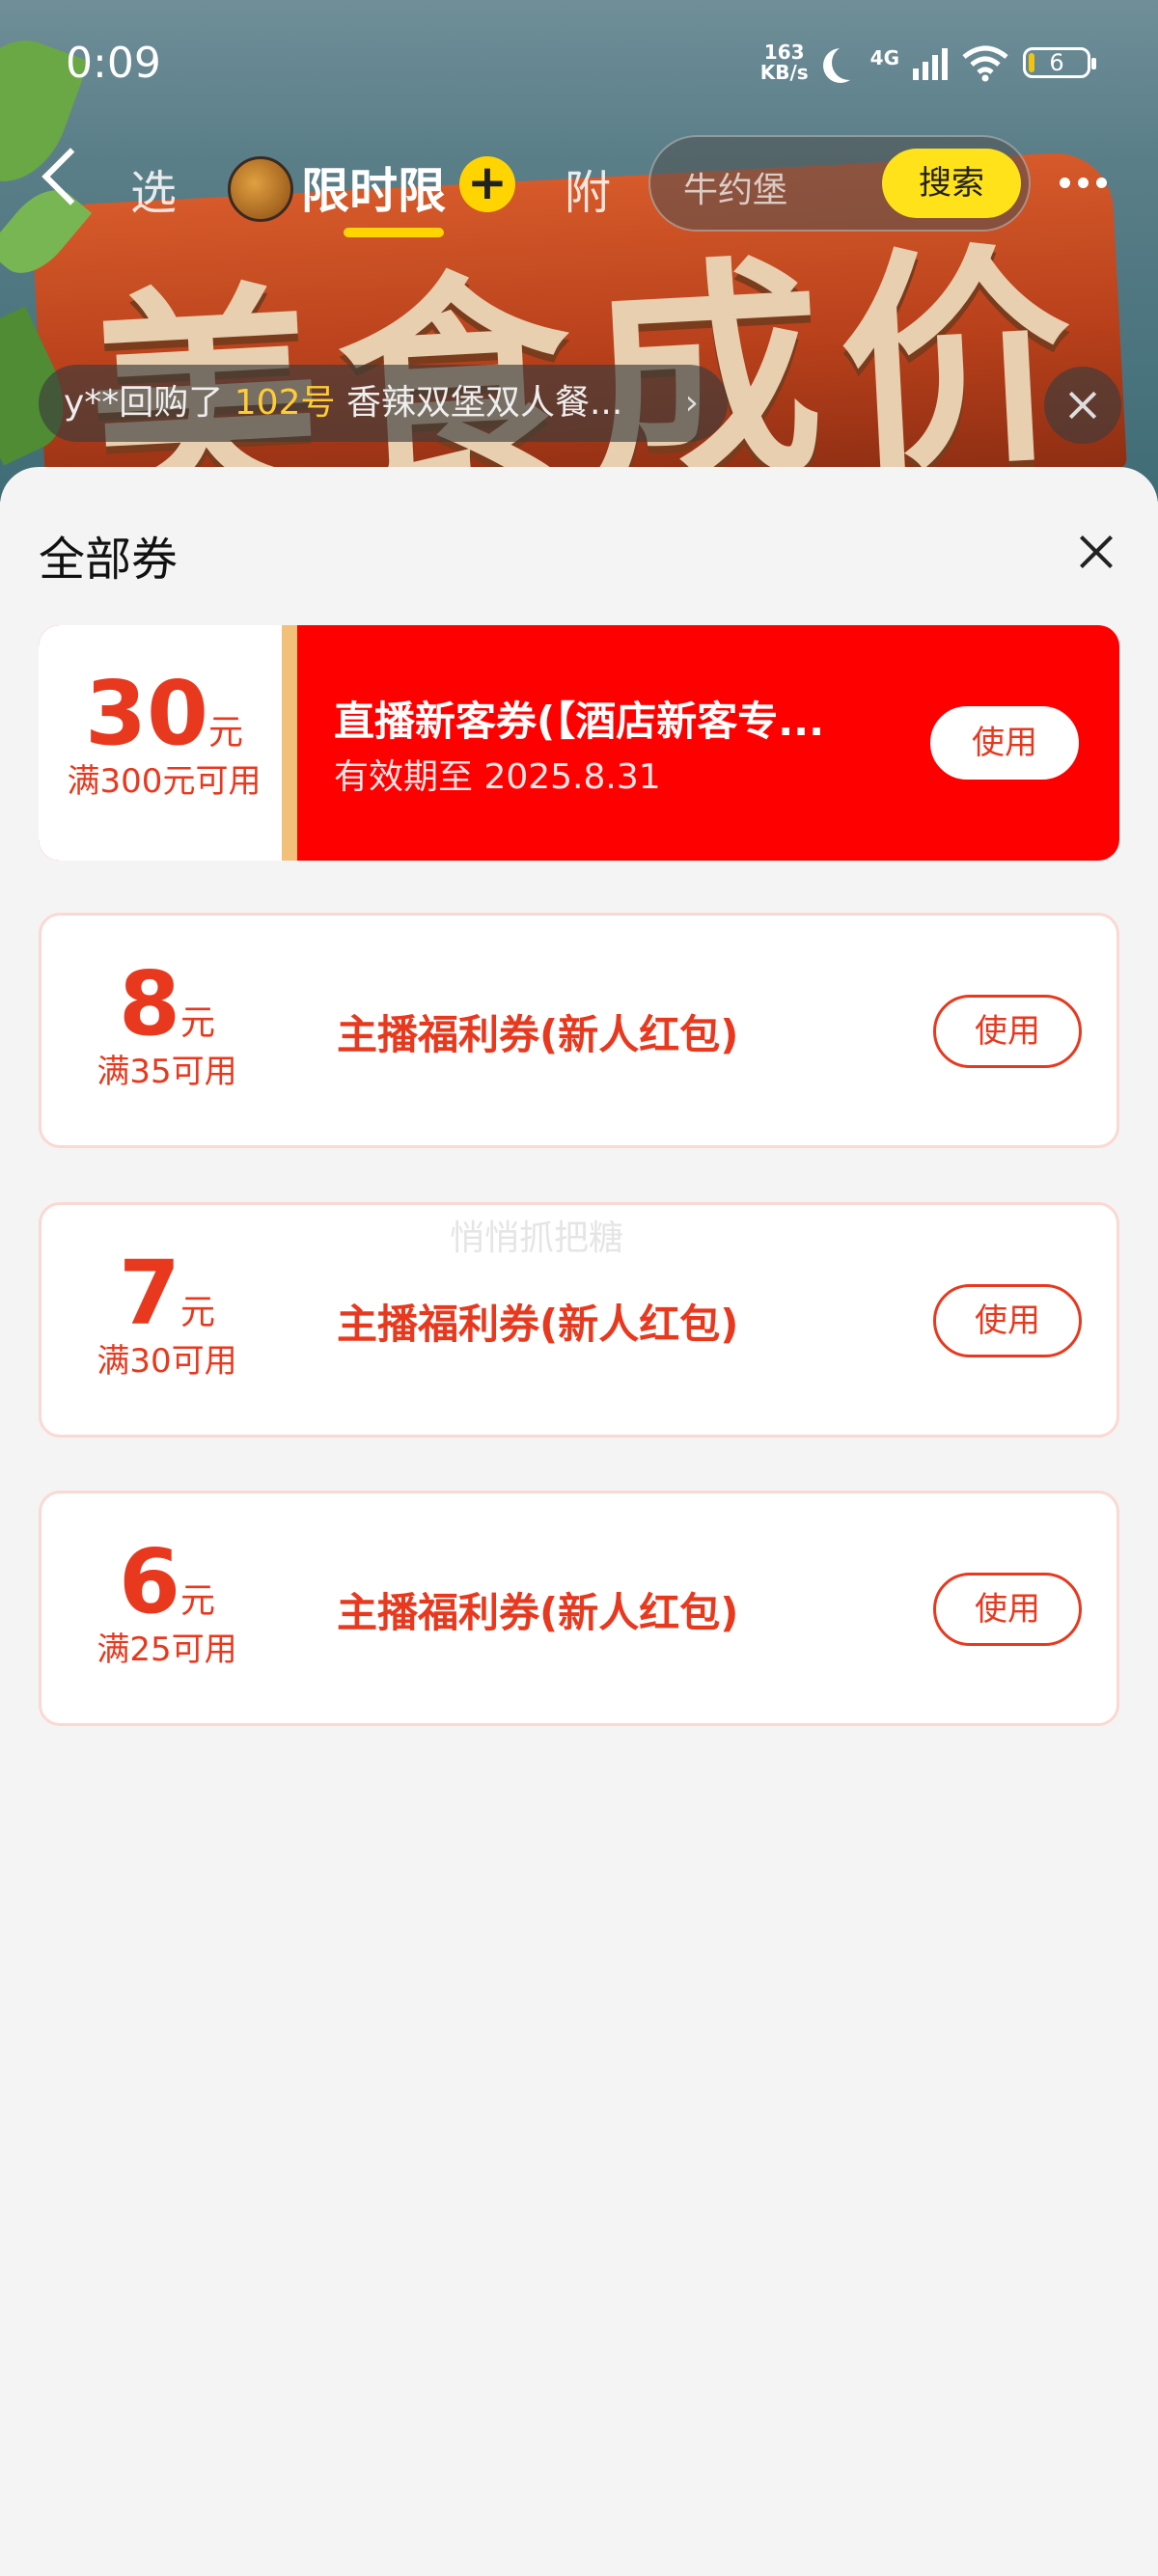  Describe the element at coordinates (985, 64) in the screenshot. I see `wifi-icon` at that location.